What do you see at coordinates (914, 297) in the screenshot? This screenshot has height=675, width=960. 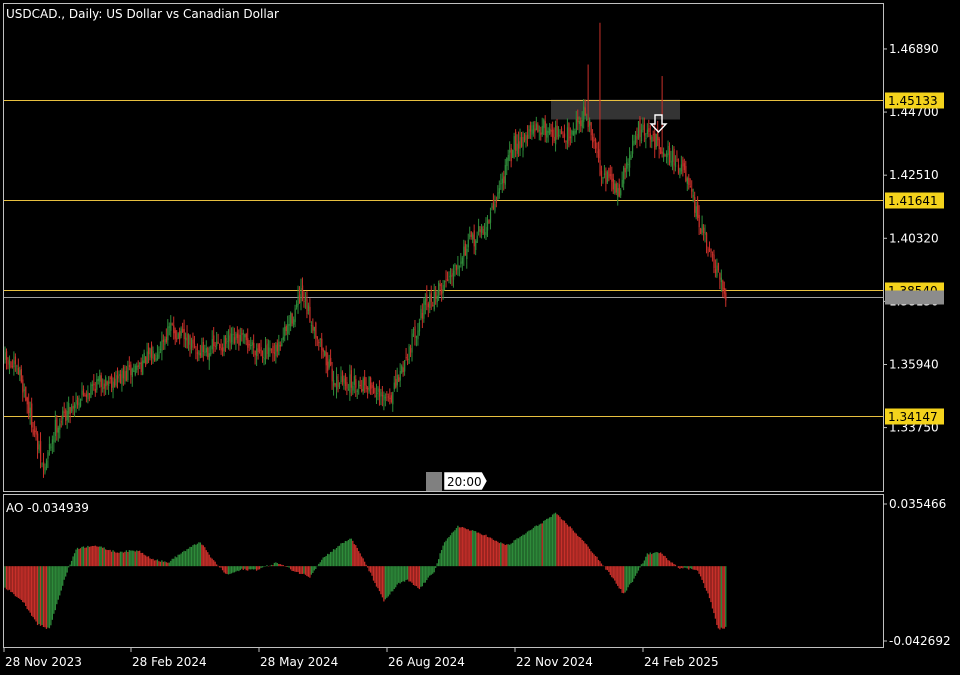 I see `bid-price-tag` at bounding box center [914, 297].